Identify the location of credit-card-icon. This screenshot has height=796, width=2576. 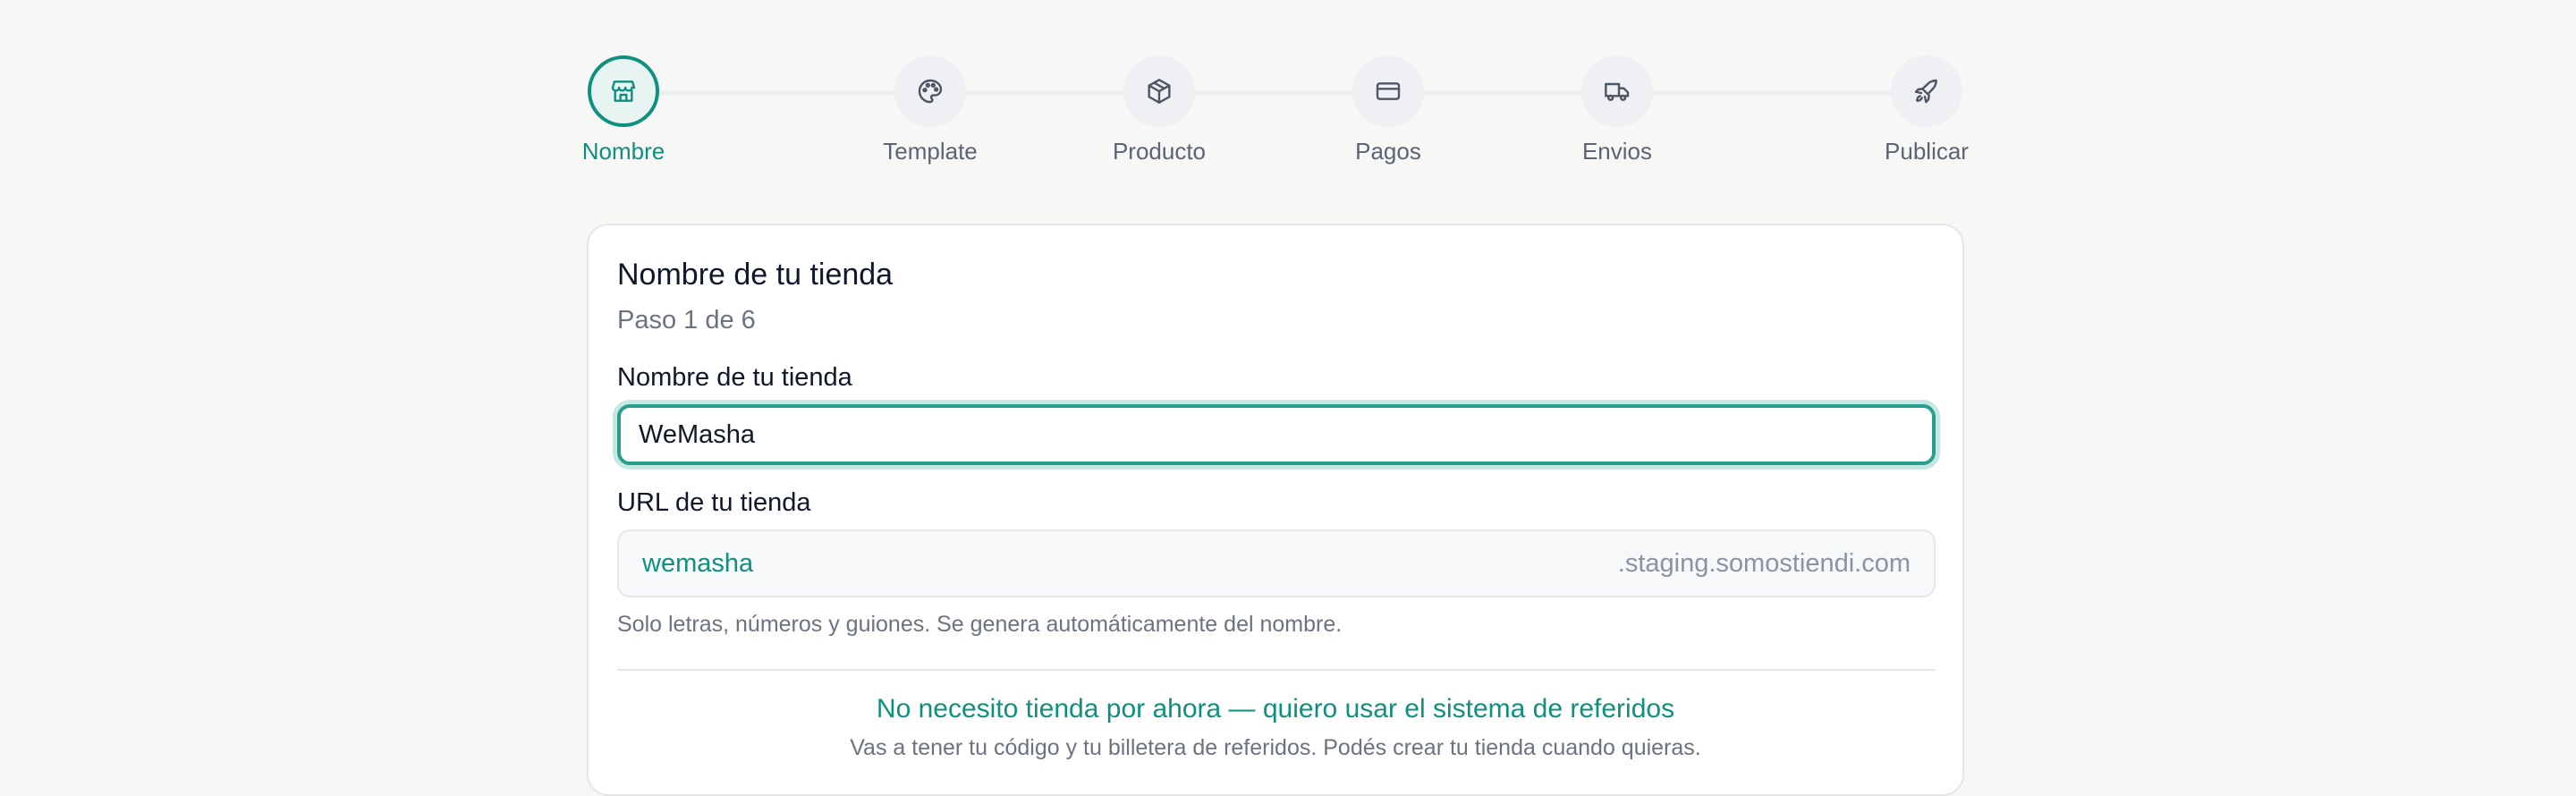
(1388, 91).